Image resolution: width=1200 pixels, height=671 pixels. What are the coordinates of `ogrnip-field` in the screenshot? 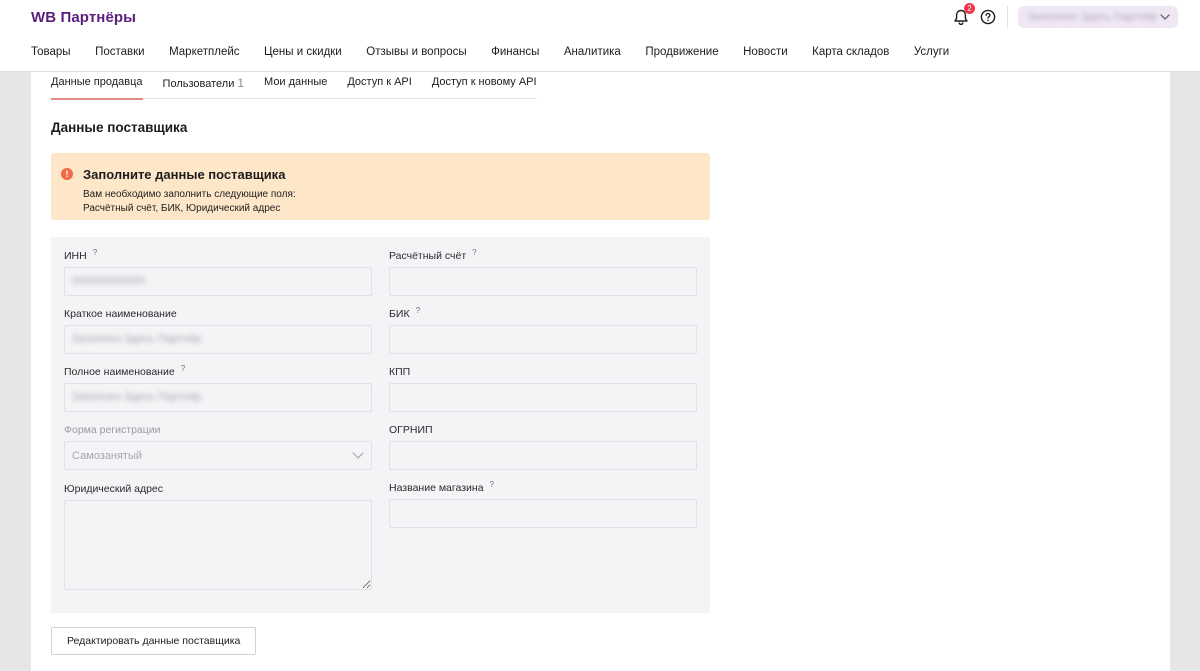 It's located at (543, 455).